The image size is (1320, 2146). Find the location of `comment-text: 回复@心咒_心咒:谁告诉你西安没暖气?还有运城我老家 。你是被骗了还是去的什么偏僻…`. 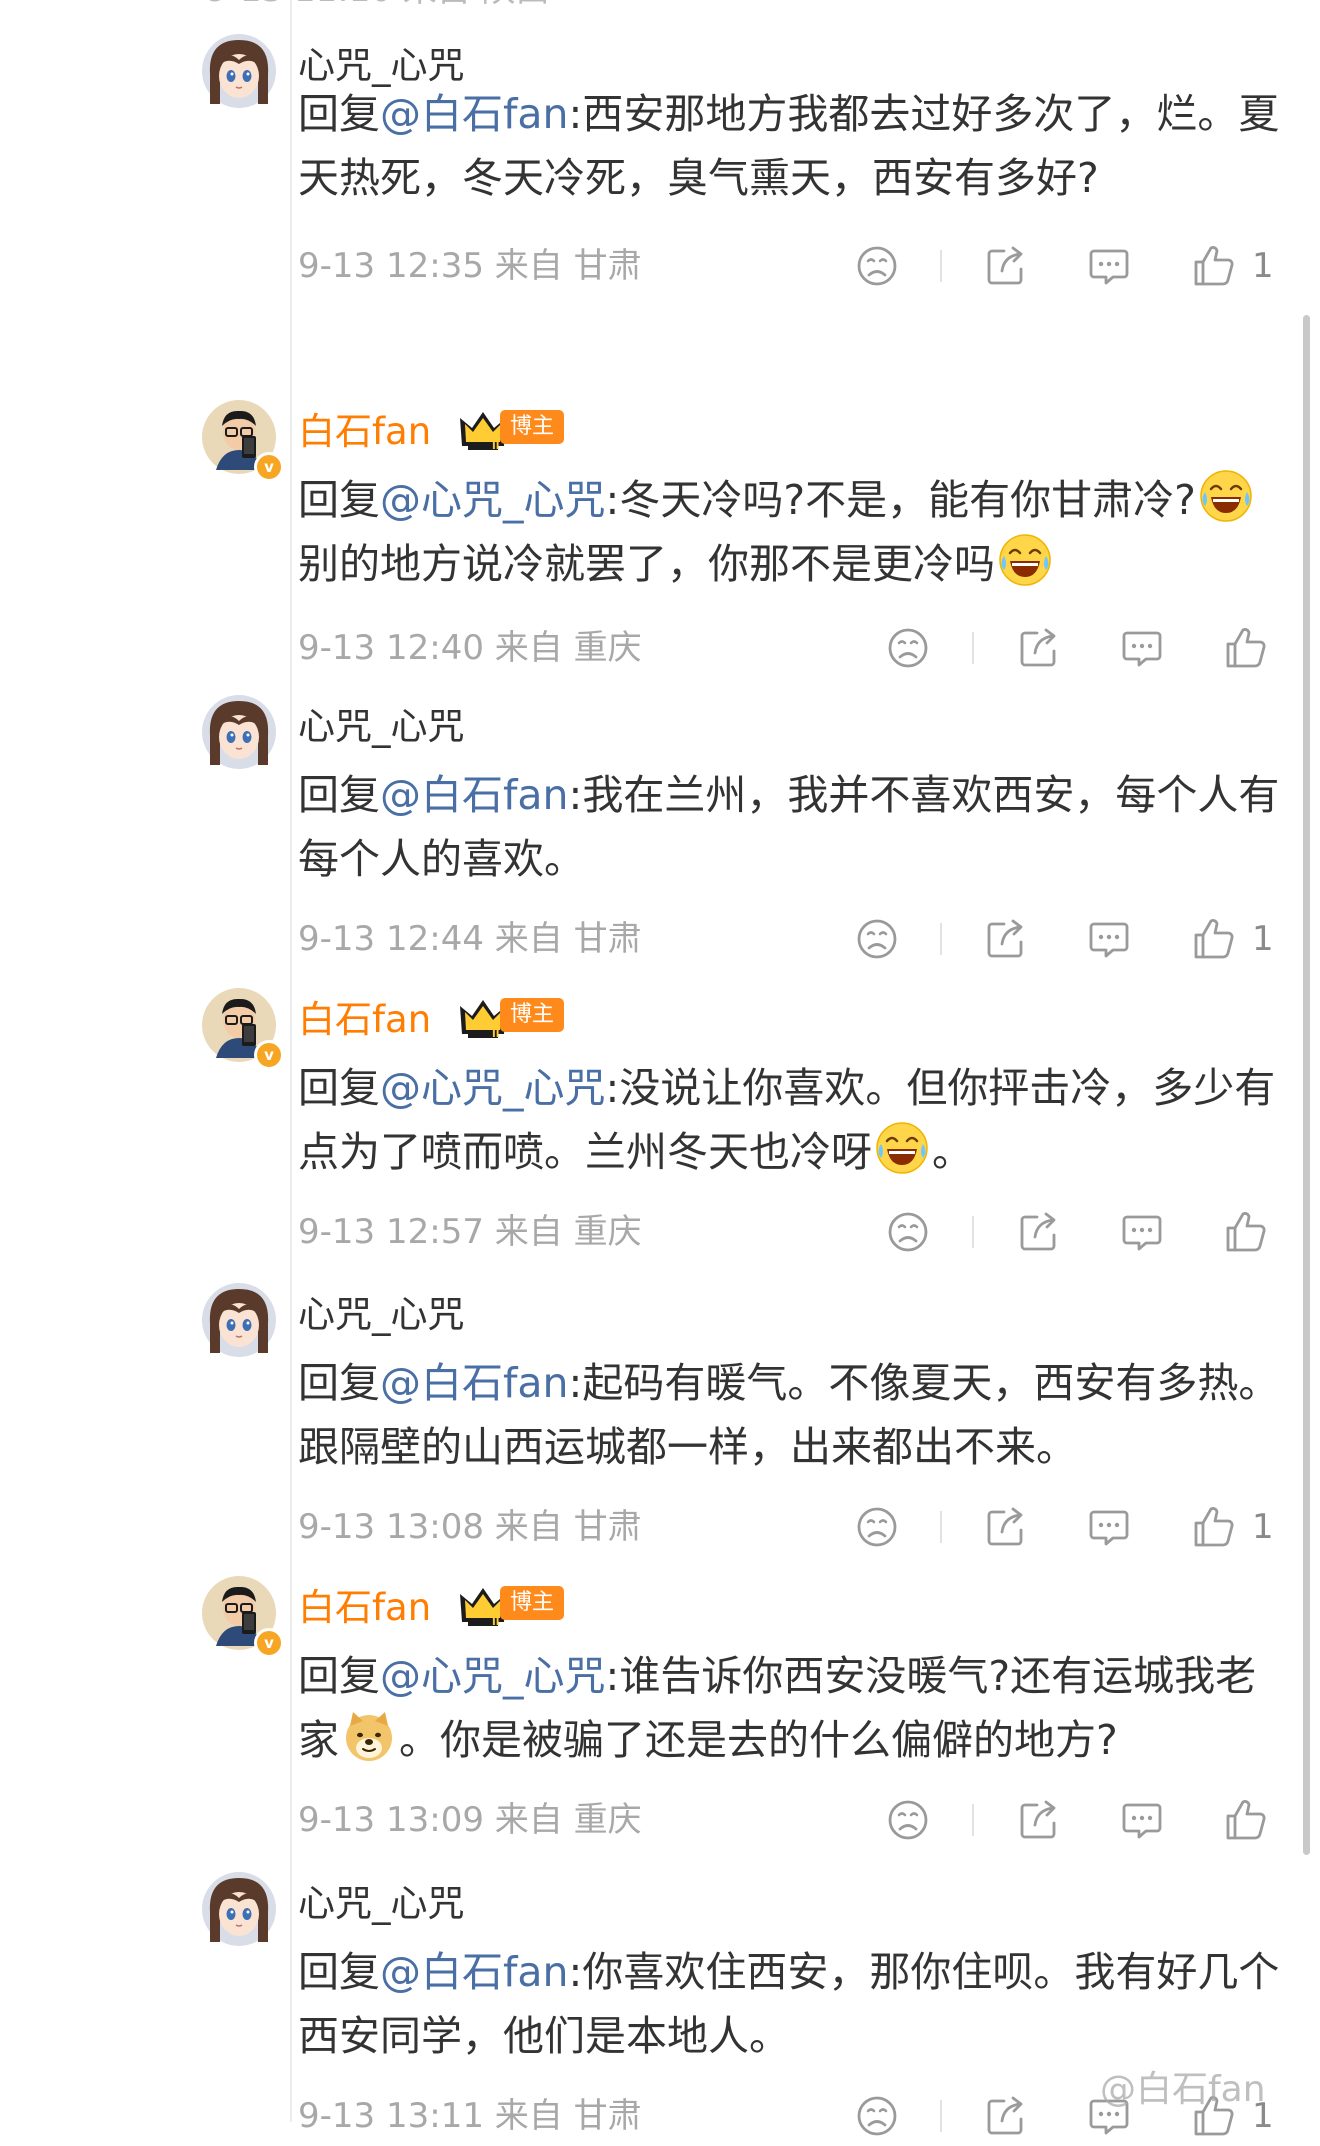

comment-text: 回复@心咒_心咒:谁告诉你西安没暖气?还有运城我老家 。你是被骗了还是去的什么偏僻… is located at coordinates (777, 1708).